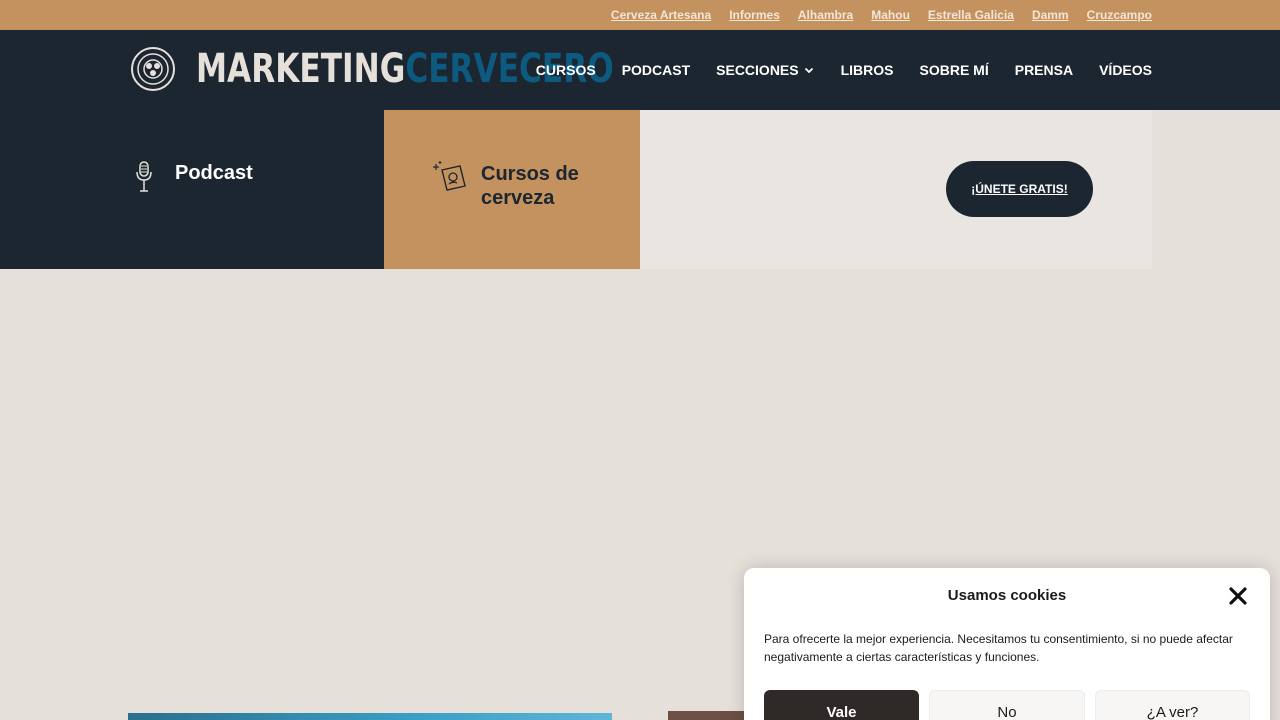 The image size is (1280, 720). I want to click on top-link-mahou: Mahou, so click(890, 15).